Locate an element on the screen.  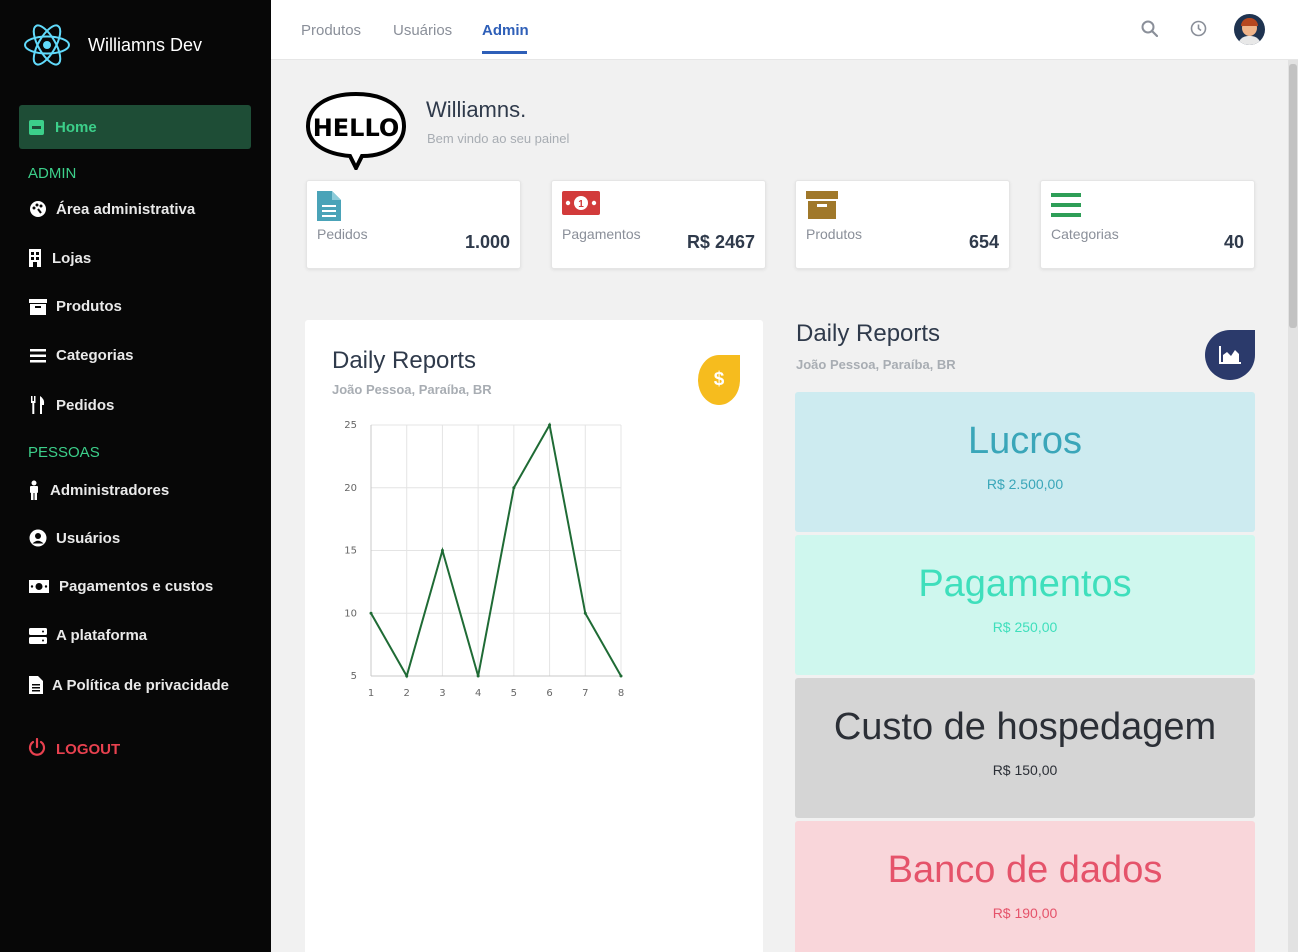
sidebar-item-lojas: Lojas is located at coordinates (59, 258).